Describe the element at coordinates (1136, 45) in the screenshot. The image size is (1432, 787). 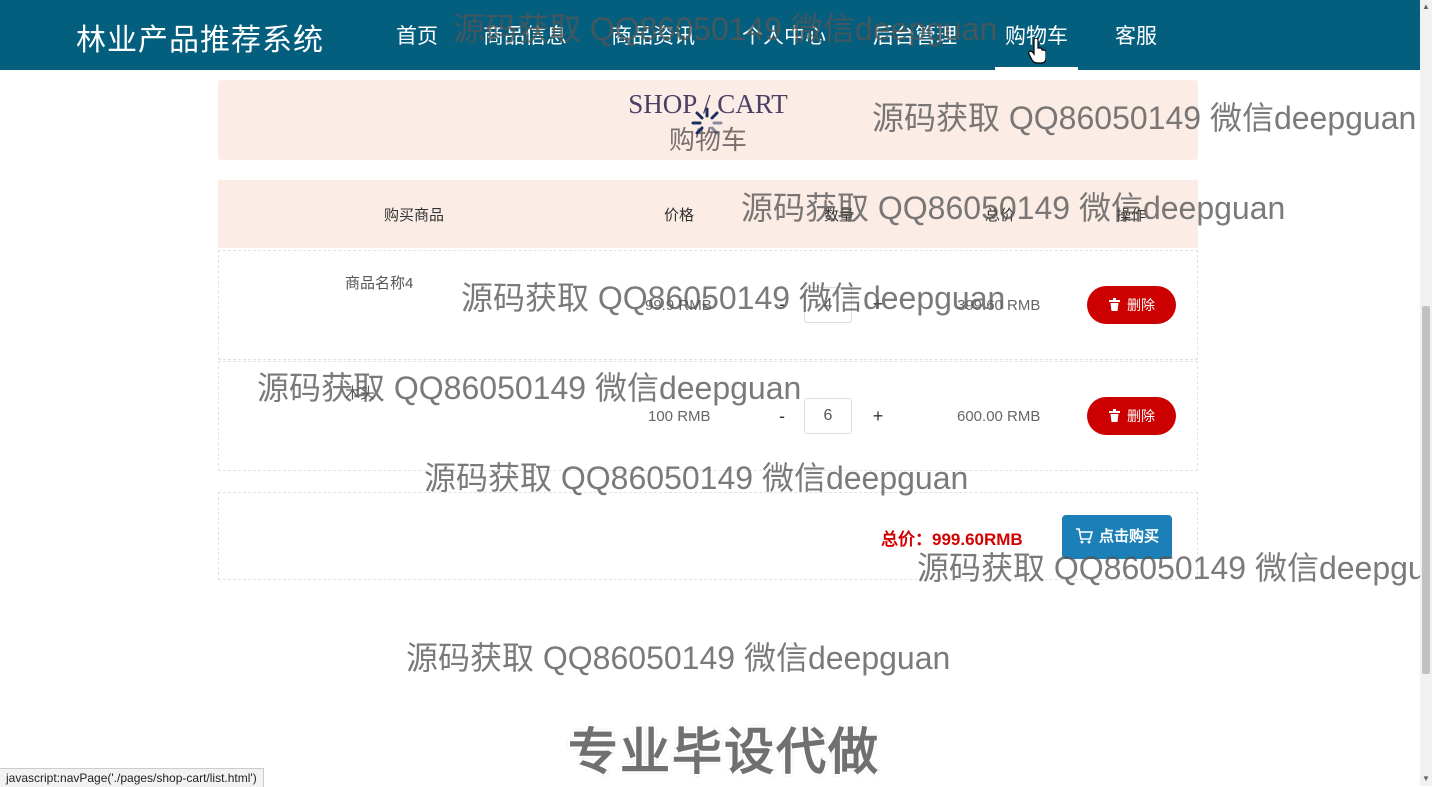
I see `nav-service: 客服` at that location.